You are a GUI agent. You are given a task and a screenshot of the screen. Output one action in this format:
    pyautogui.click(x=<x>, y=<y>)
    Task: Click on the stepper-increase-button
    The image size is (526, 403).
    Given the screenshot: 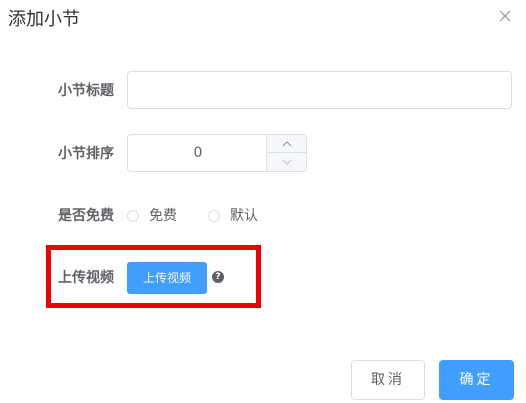 What is the action you would take?
    pyautogui.click(x=286, y=144)
    